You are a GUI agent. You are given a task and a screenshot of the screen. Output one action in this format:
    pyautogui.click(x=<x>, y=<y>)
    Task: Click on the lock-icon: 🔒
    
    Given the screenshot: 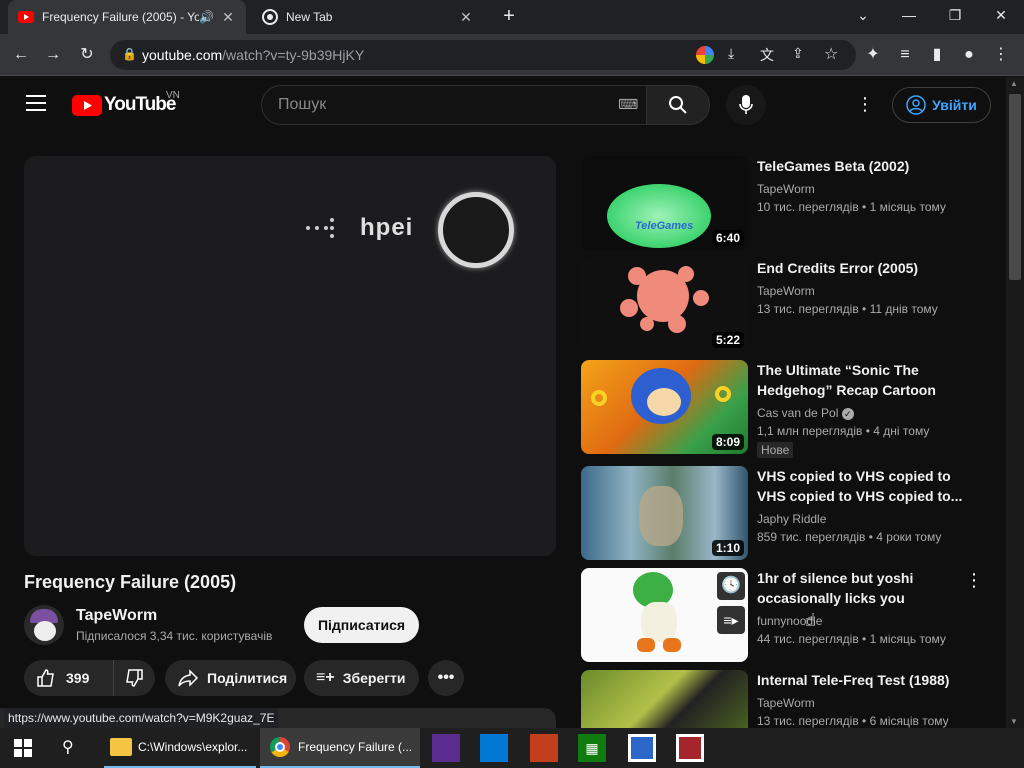 What is the action you would take?
    pyautogui.click(x=129, y=54)
    